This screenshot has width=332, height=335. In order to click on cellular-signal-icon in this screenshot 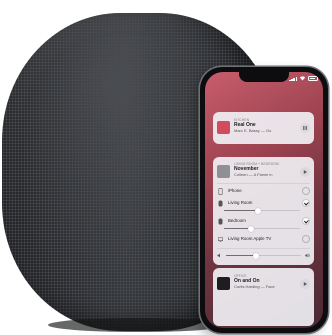, I will do `click(293, 78)`.